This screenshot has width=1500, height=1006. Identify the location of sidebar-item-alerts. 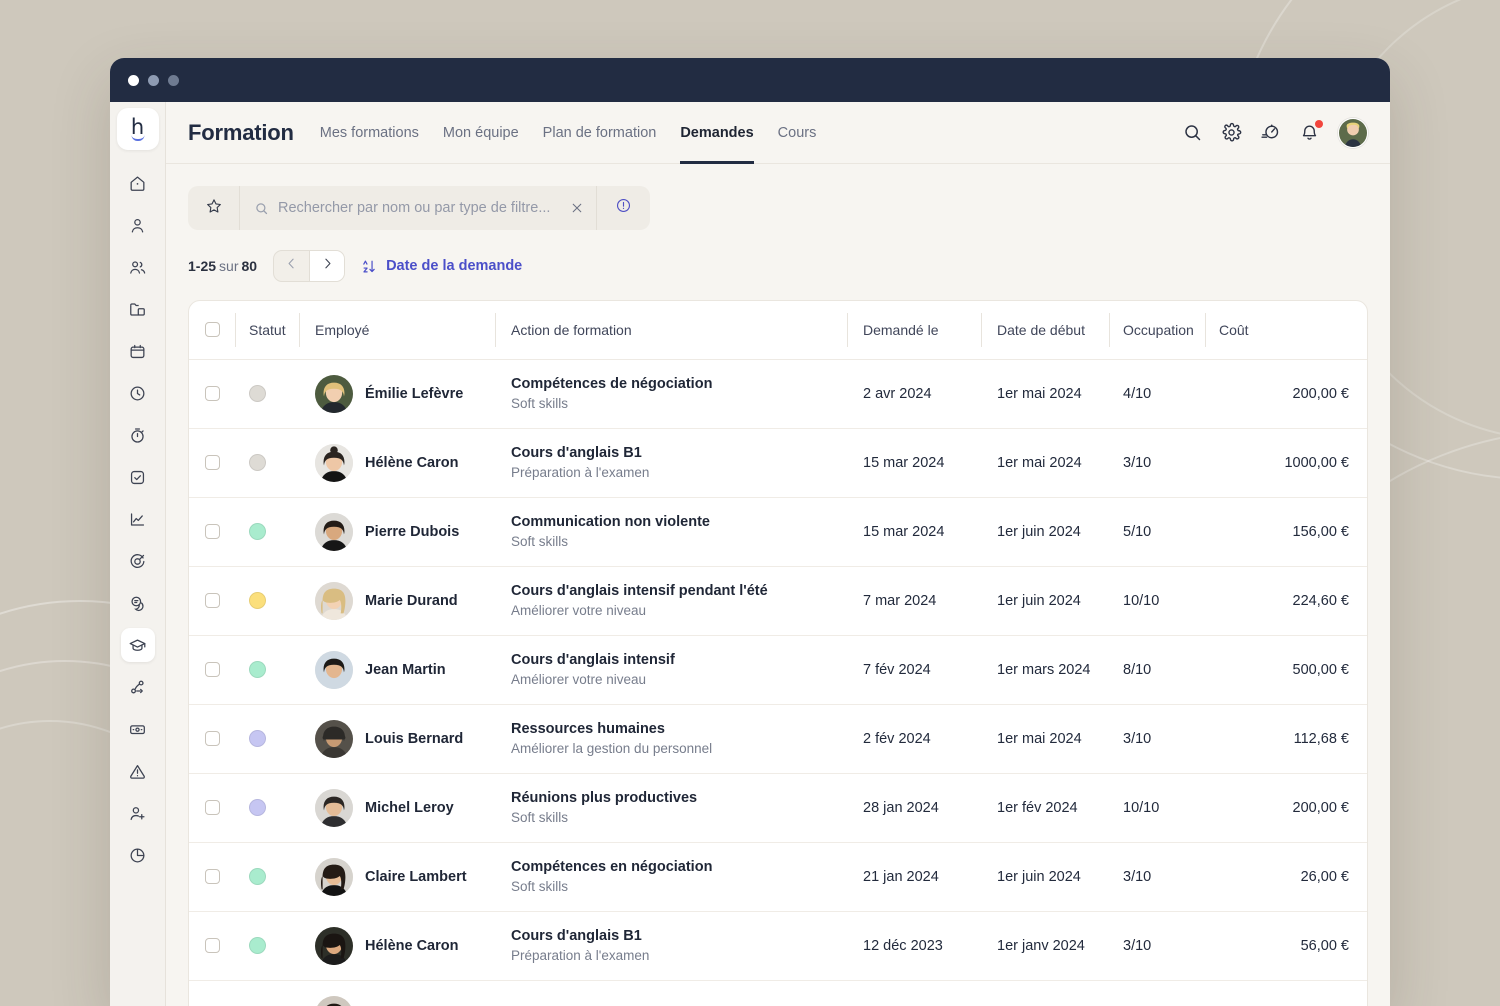
(138, 771).